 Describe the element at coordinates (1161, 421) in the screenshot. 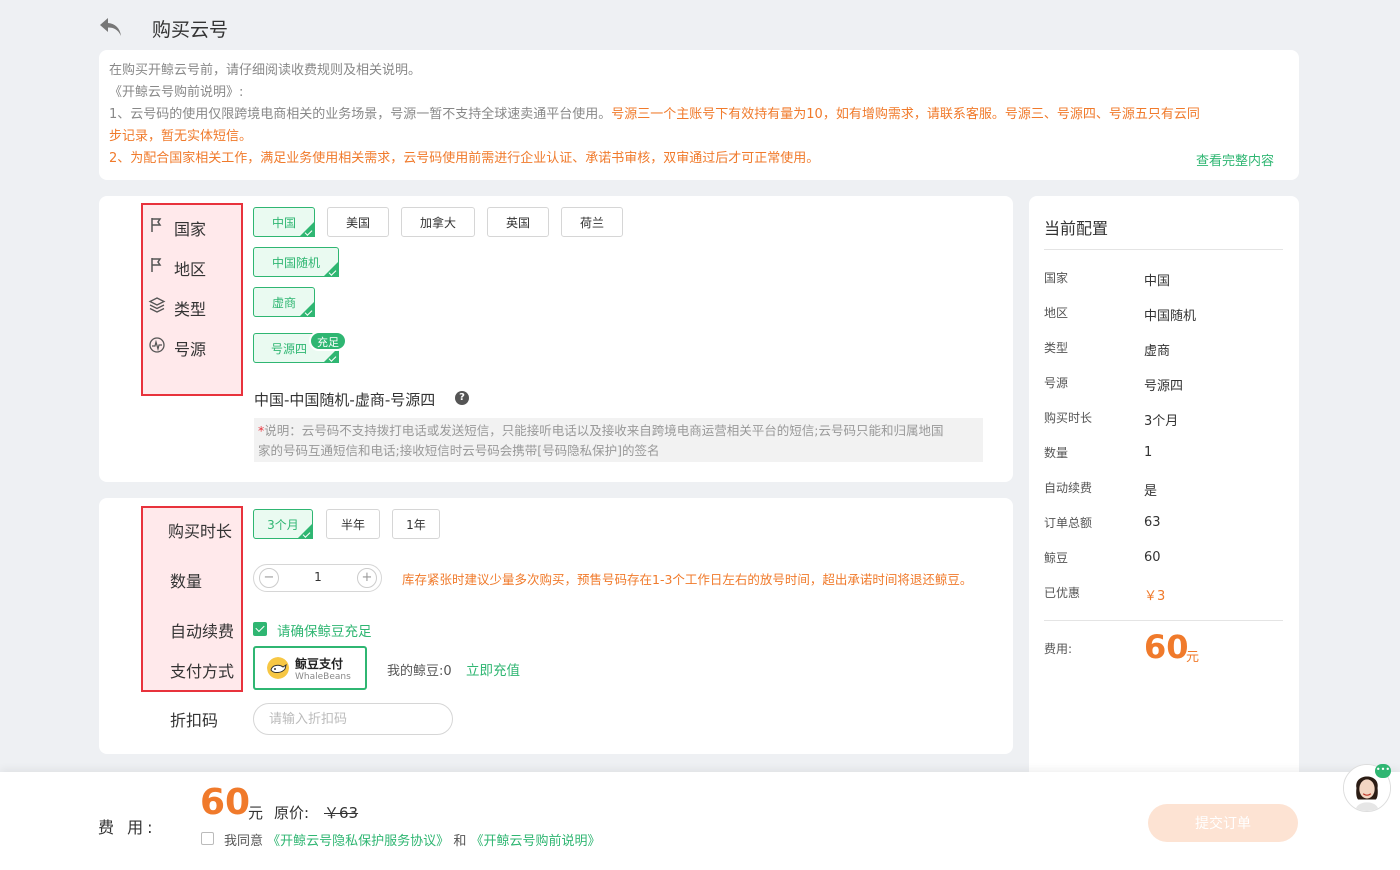

I see `config-value: 3个月` at that location.